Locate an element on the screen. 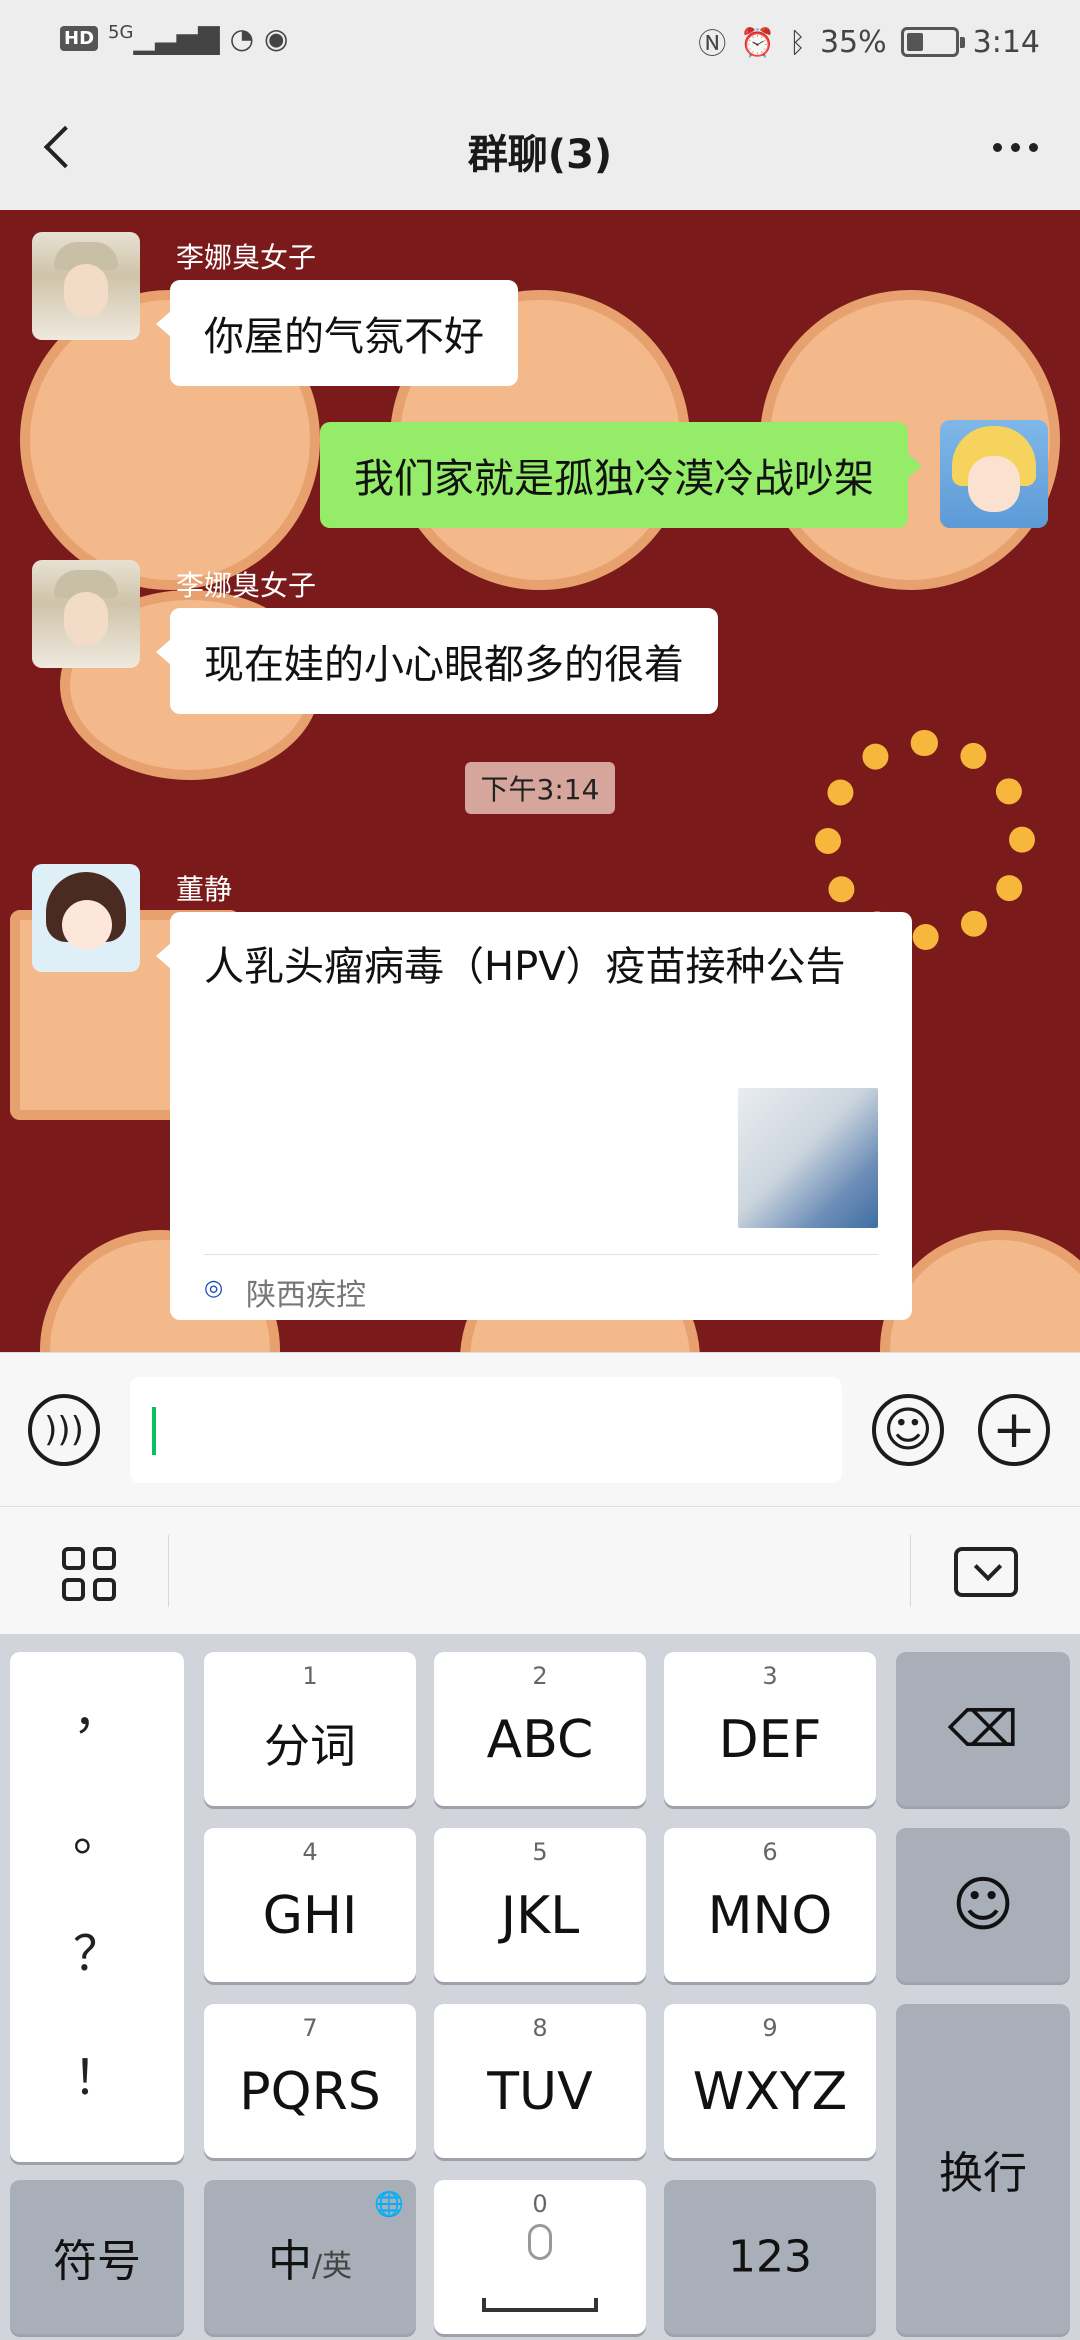 The image size is (1080, 2340). network-type-label: 5G is located at coordinates (121, 32).